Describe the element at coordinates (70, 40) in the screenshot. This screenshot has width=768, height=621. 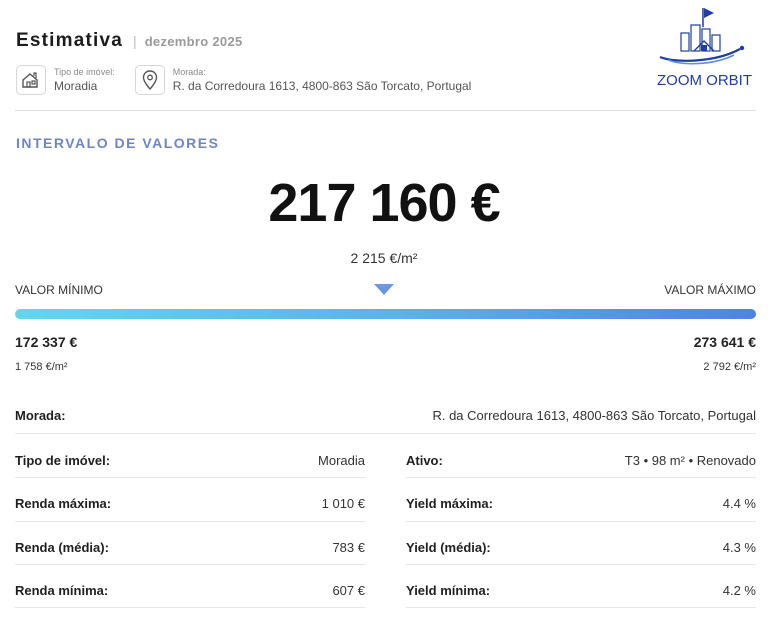
I see `page-title: Estimativa` at that location.